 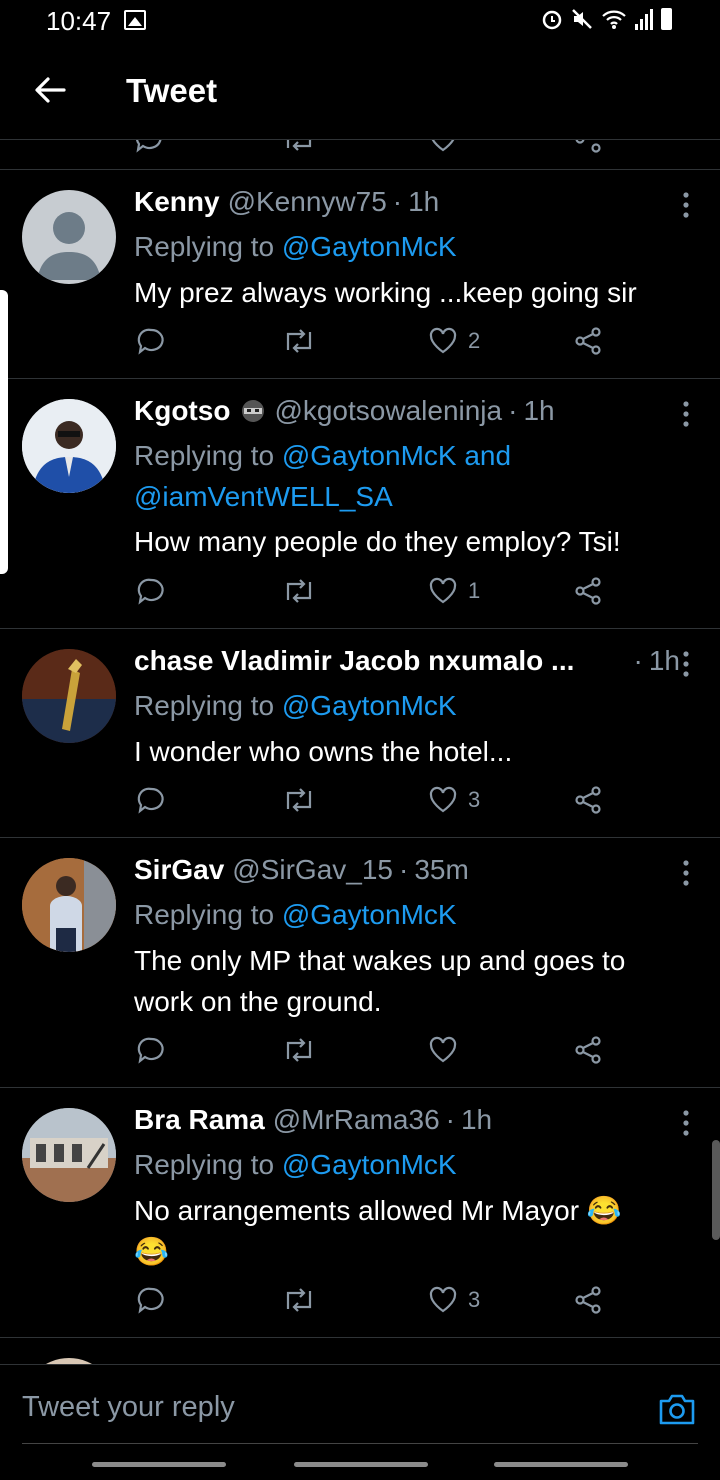 I want to click on like-action: 2, so click(x=454, y=341).